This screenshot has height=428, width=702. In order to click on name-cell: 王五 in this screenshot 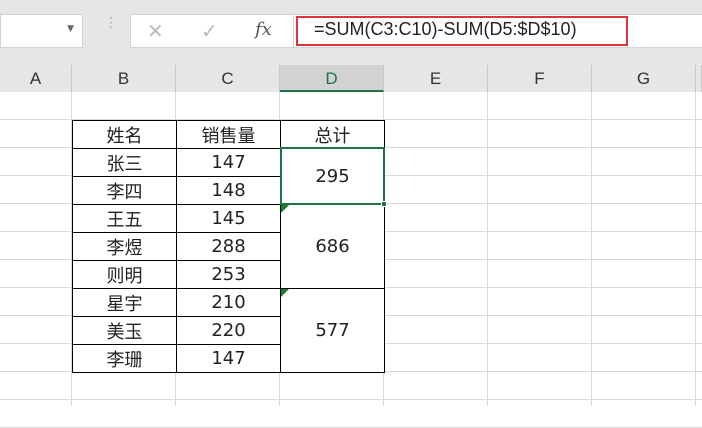, I will do `click(124, 218)`.